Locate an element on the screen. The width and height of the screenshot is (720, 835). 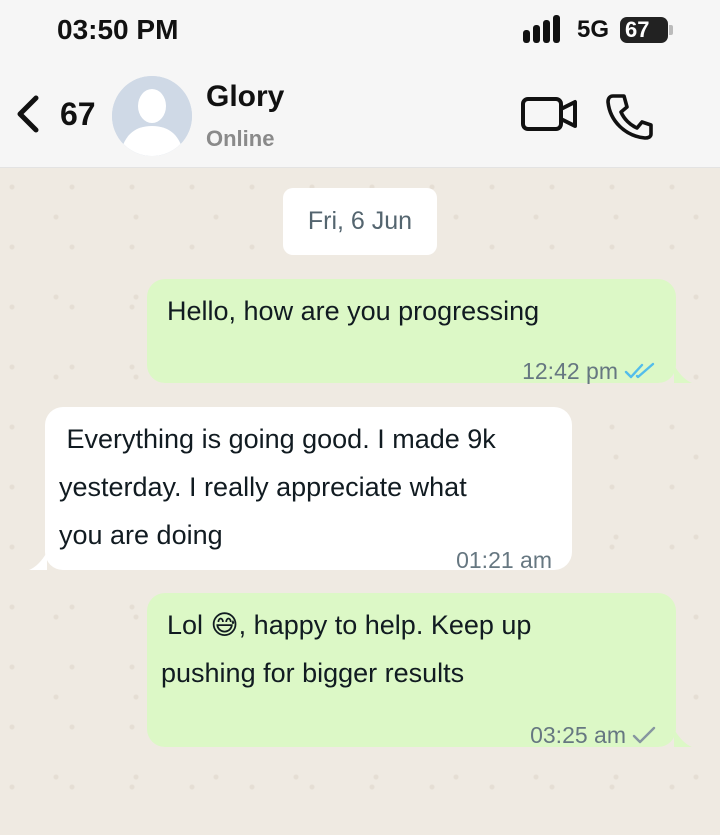
battery-icon: 67 is located at coordinates (644, 30).